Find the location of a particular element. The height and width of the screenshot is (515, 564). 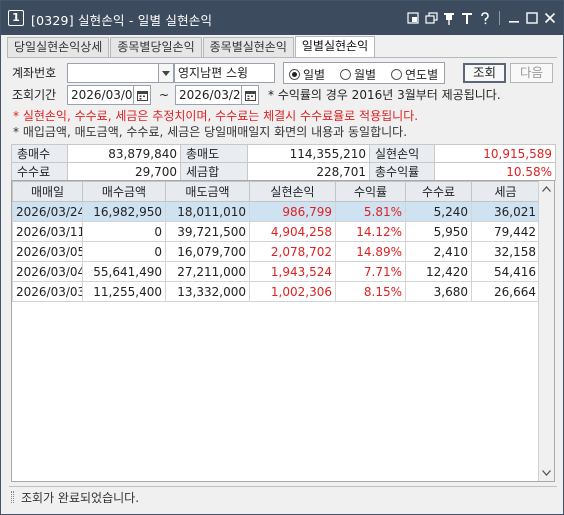

col-tax: 세금 is located at coordinates (505, 191).